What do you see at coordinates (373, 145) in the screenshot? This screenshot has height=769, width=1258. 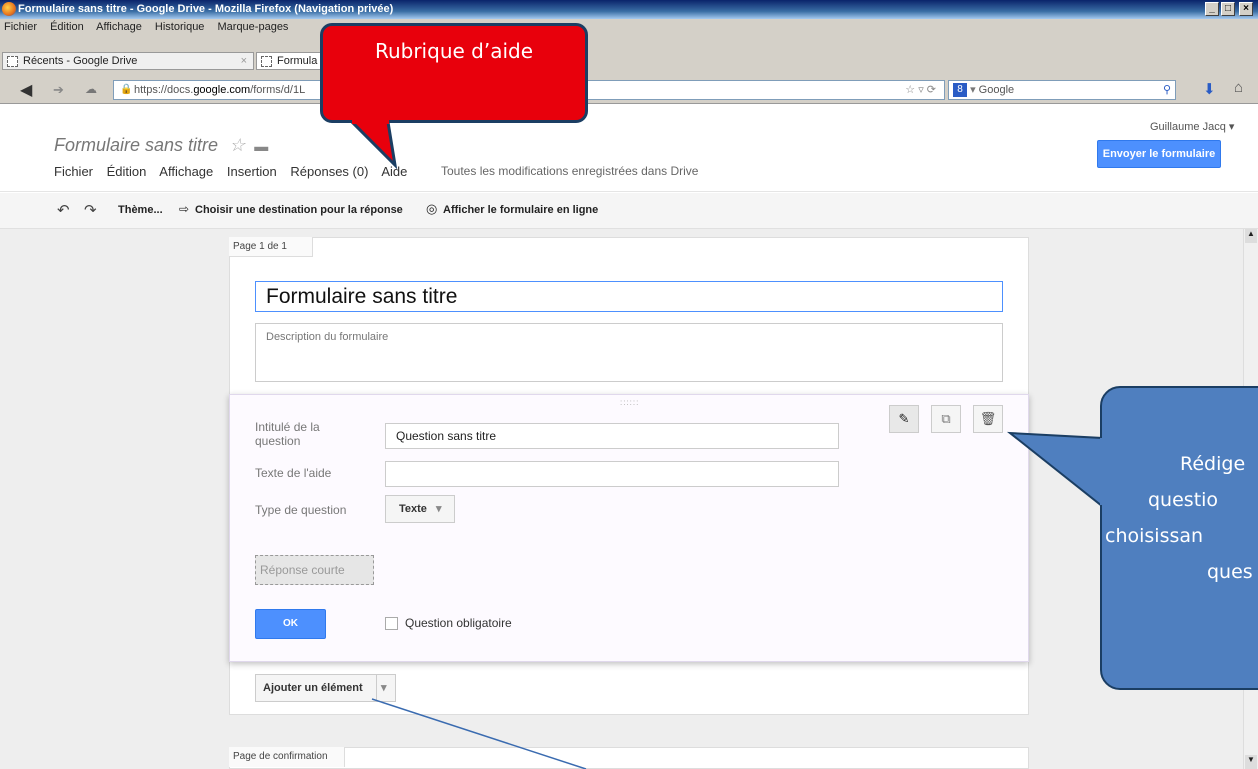 I see `red-callout-pointer` at bounding box center [373, 145].